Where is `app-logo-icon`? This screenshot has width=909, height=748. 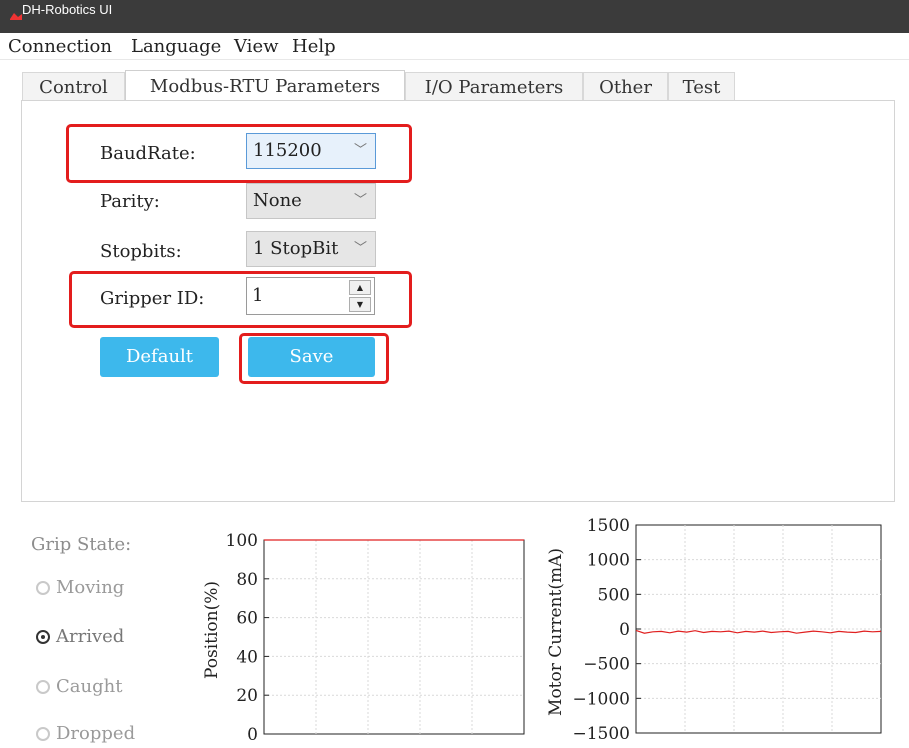
app-logo-icon is located at coordinates (16, 16).